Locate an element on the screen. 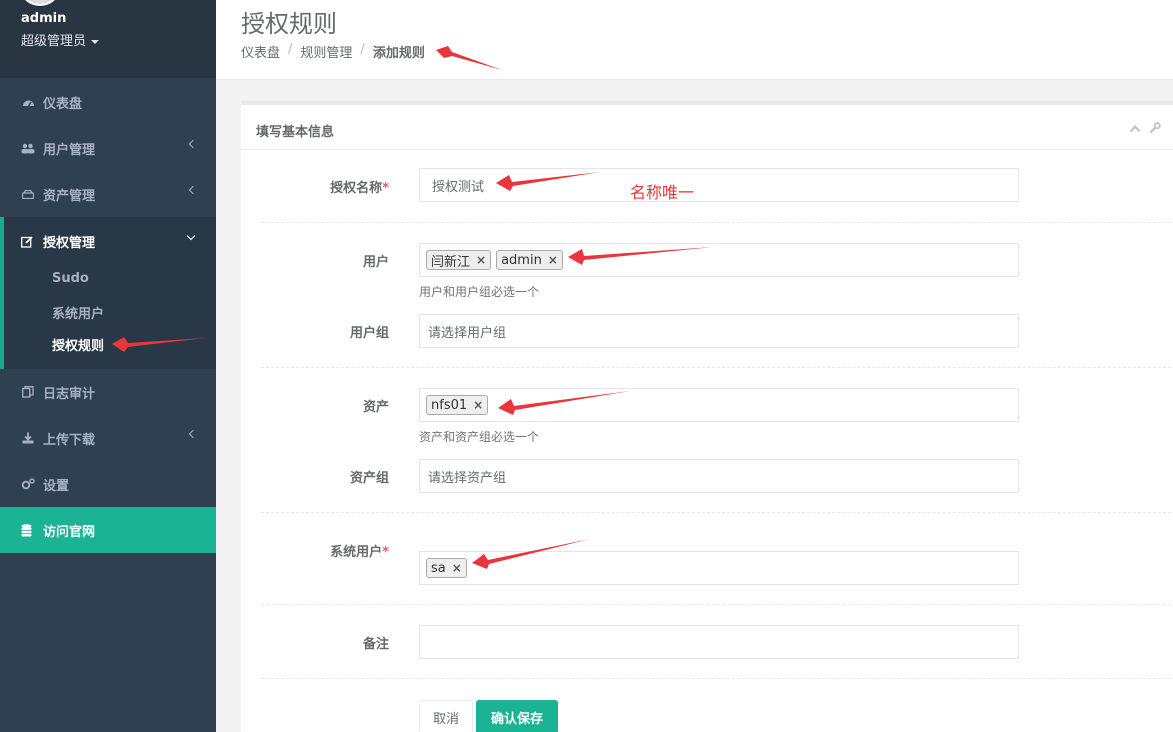  nav-user-management: 用户管理 is located at coordinates (108, 148).